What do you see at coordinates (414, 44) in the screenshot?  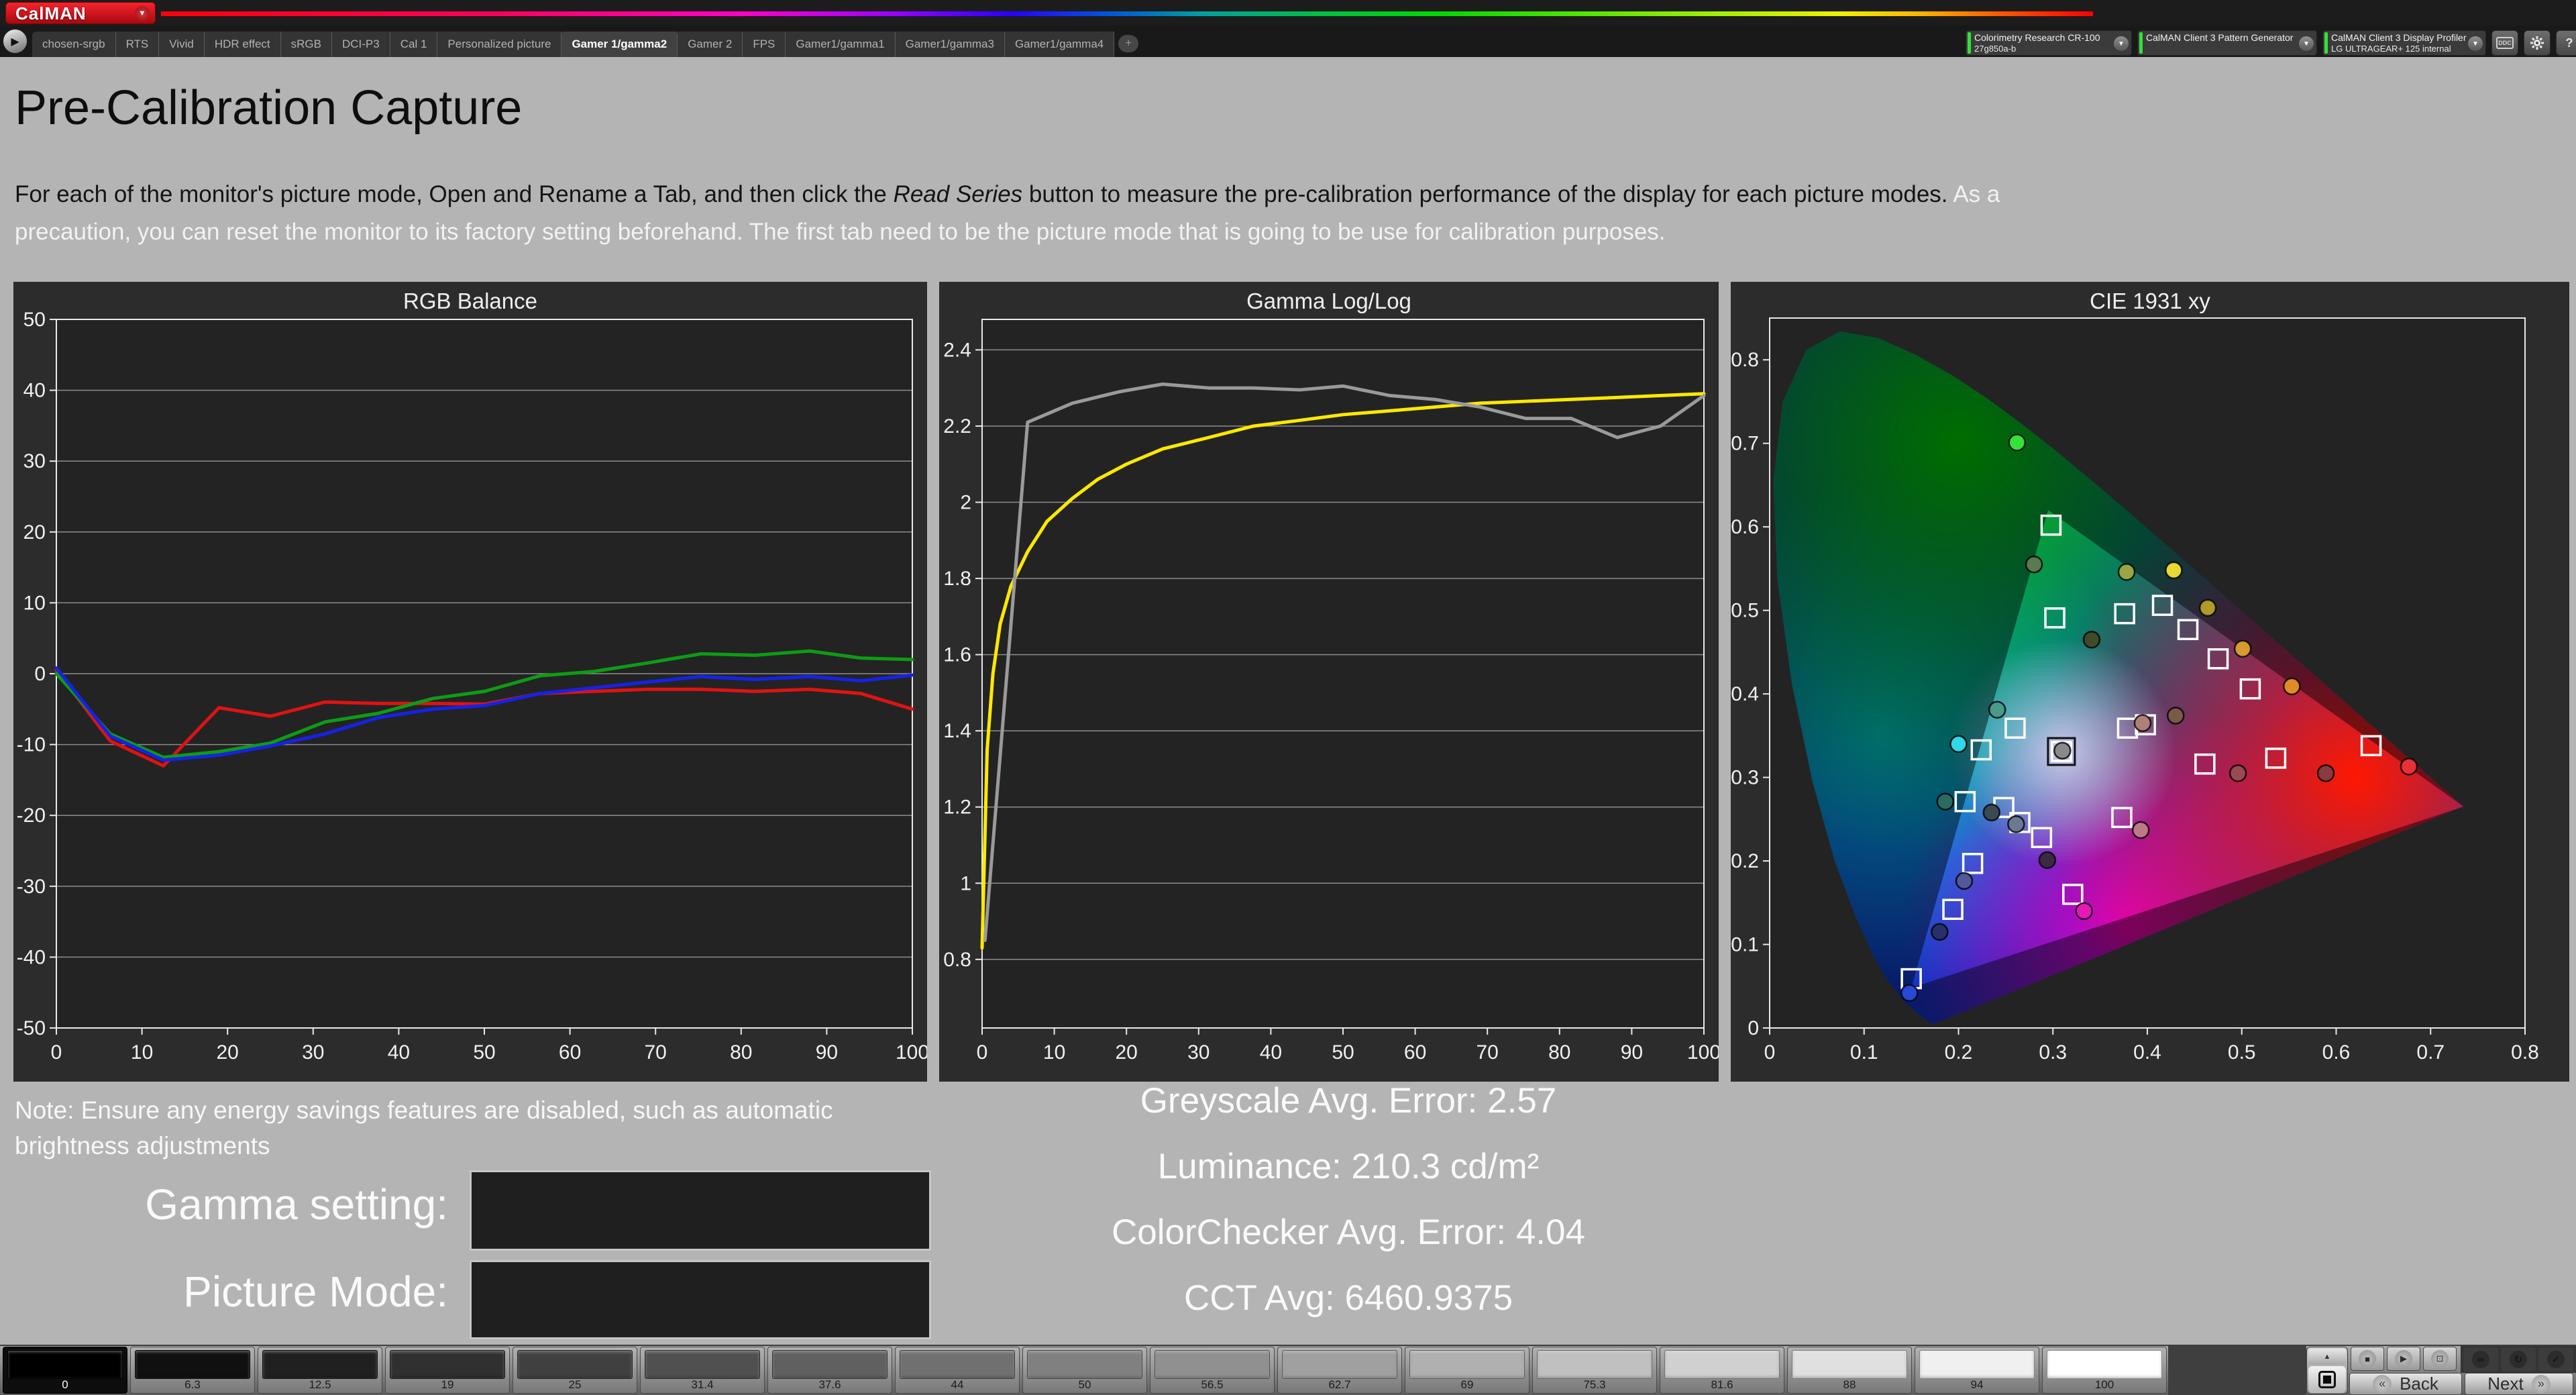 I see `tab-cal-1: Cal 1` at bounding box center [414, 44].